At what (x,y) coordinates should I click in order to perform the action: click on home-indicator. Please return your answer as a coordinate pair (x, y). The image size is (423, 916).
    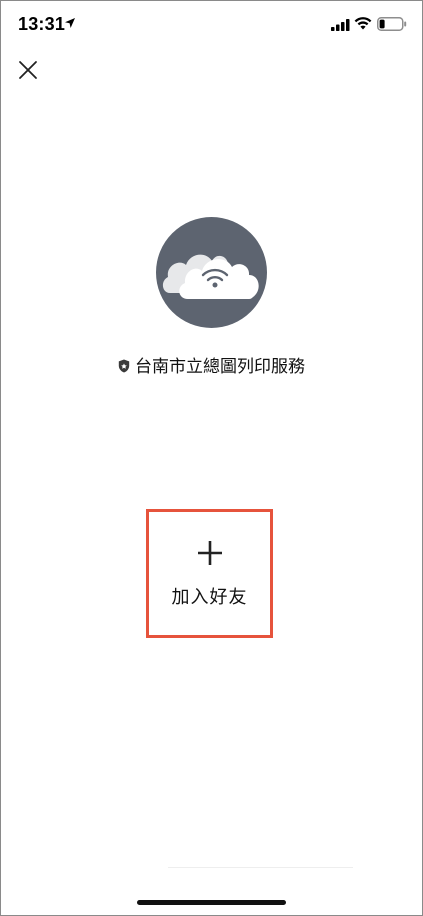
    Looking at the image, I should click on (211, 902).